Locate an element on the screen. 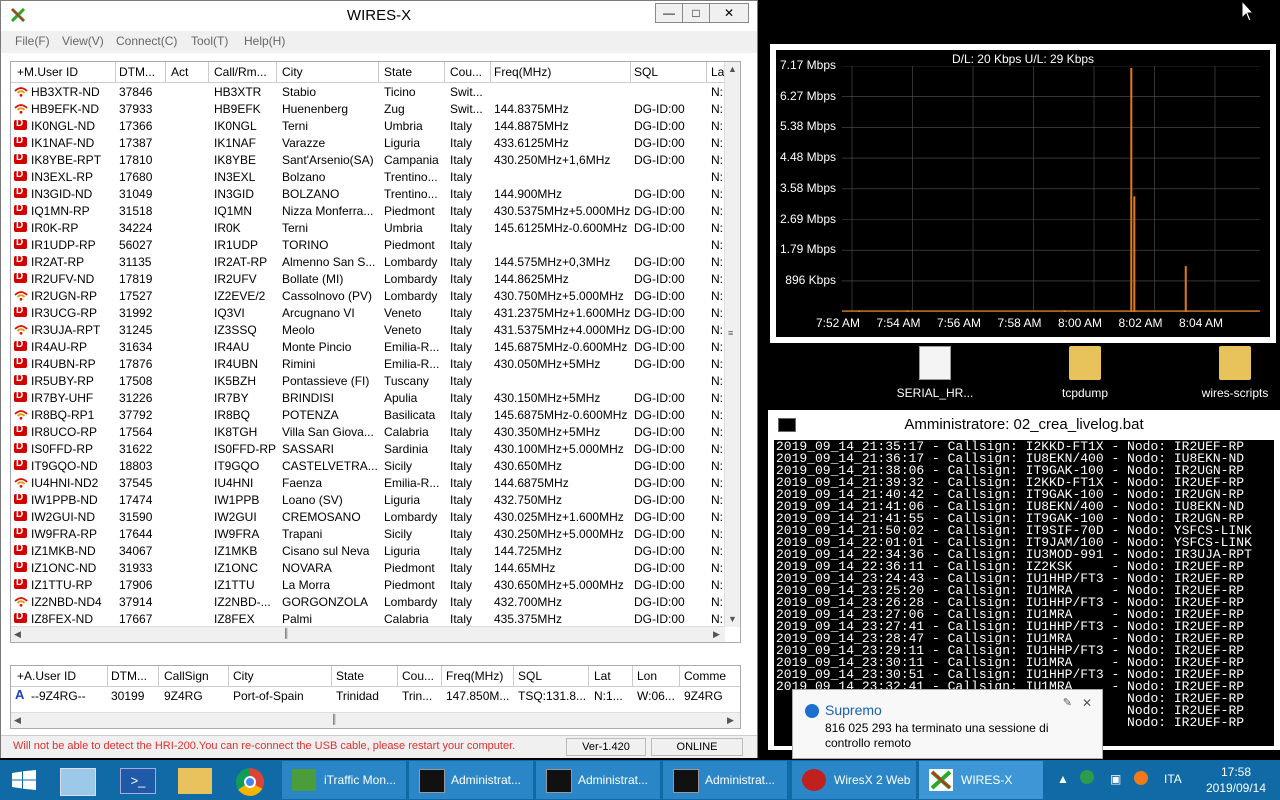 Image resolution: width=1280 pixels, height=800 pixels. desktop-icon-wires-scripts: wires-scripts is located at coordinates (1235, 373).